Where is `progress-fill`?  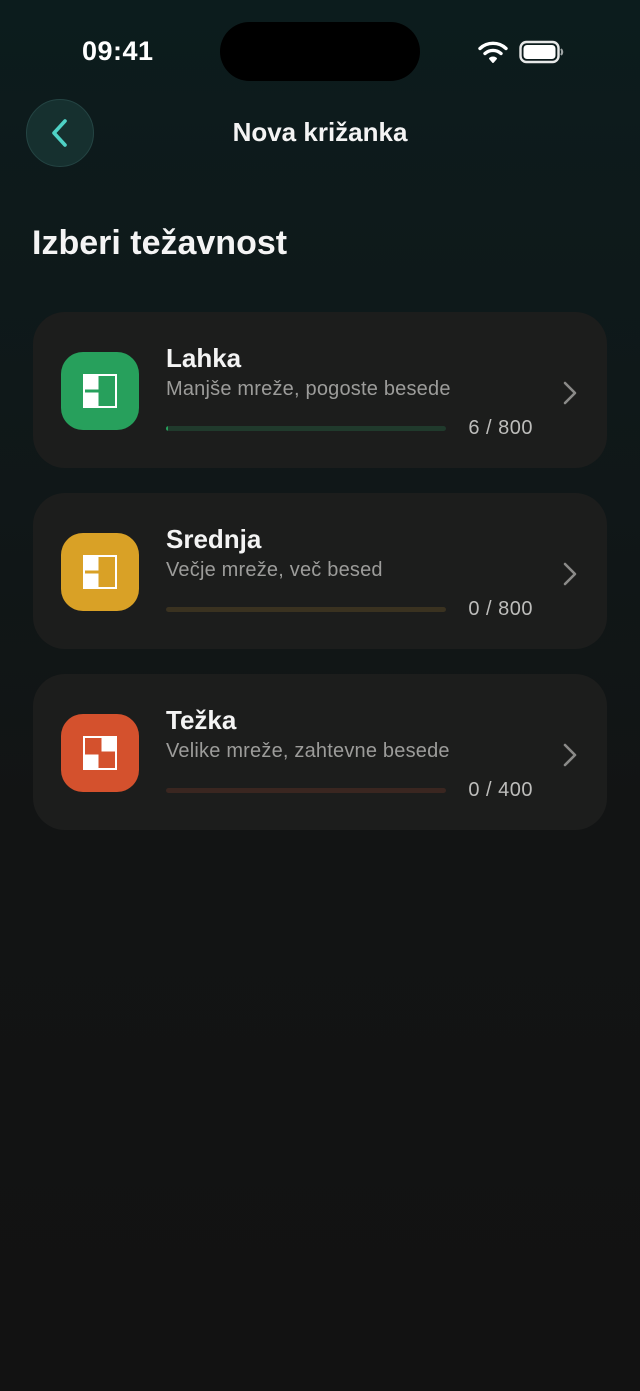 progress-fill is located at coordinates (167, 428).